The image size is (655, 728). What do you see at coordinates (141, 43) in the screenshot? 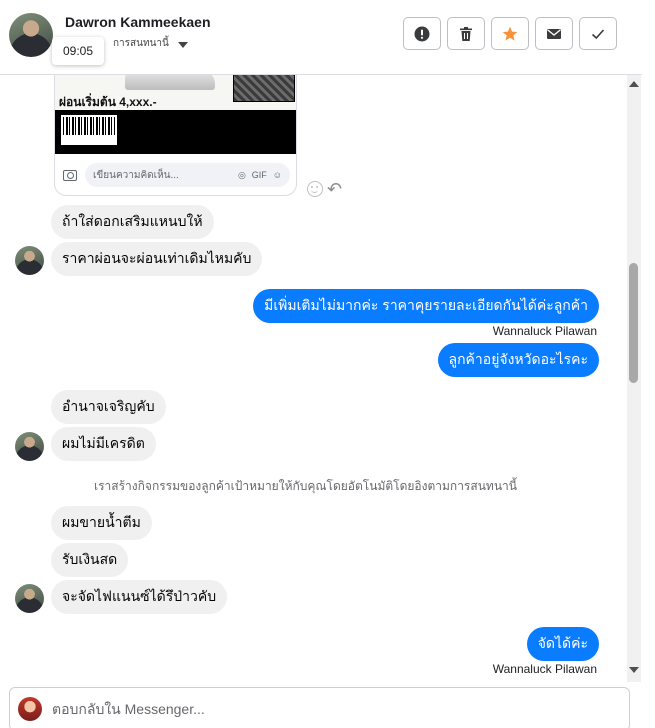
I see `conversation-subtitle-label: การสนทนานี้` at bounding box center [141, 43].